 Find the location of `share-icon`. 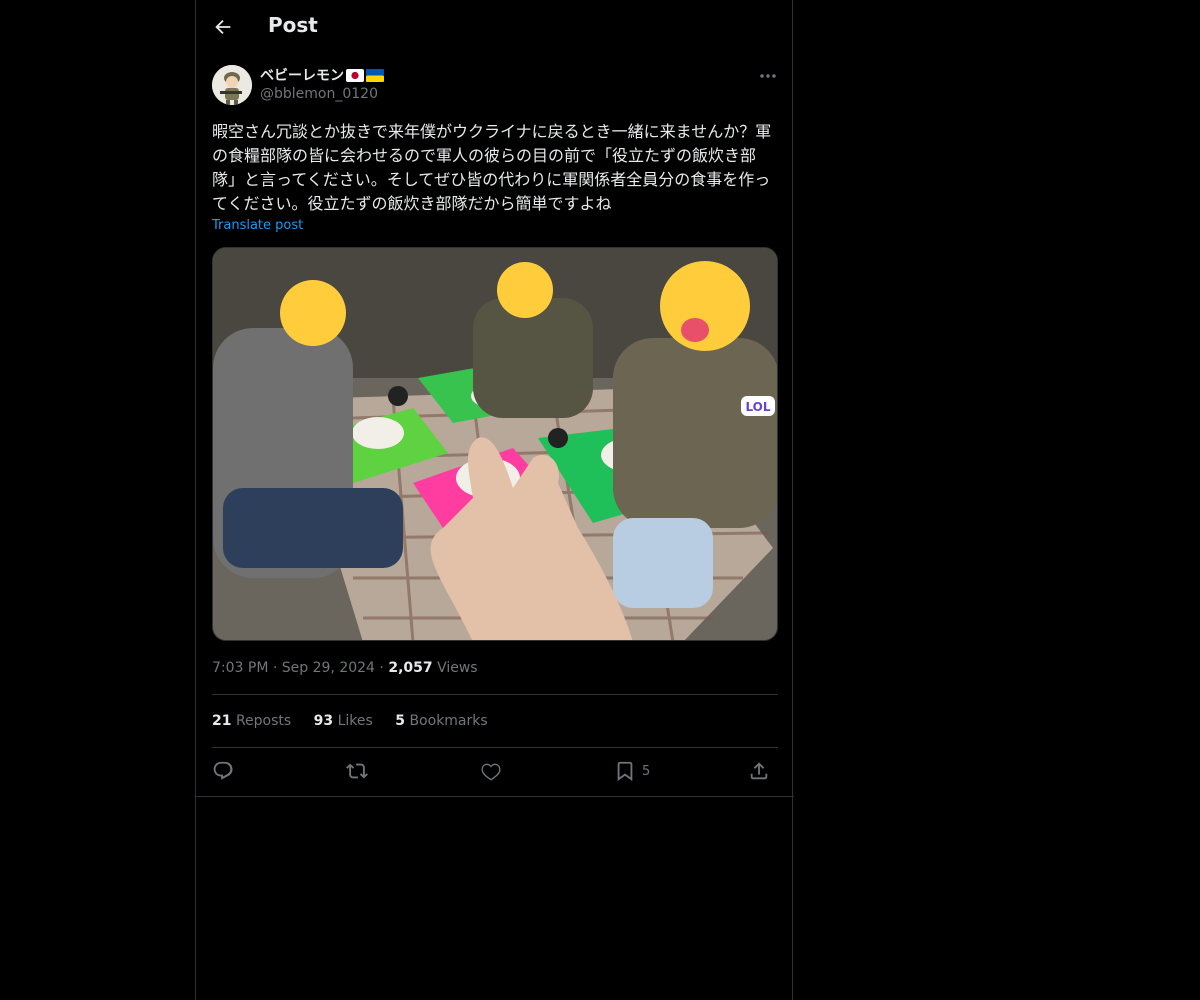

share-icon is located at coordinates (759, 771).